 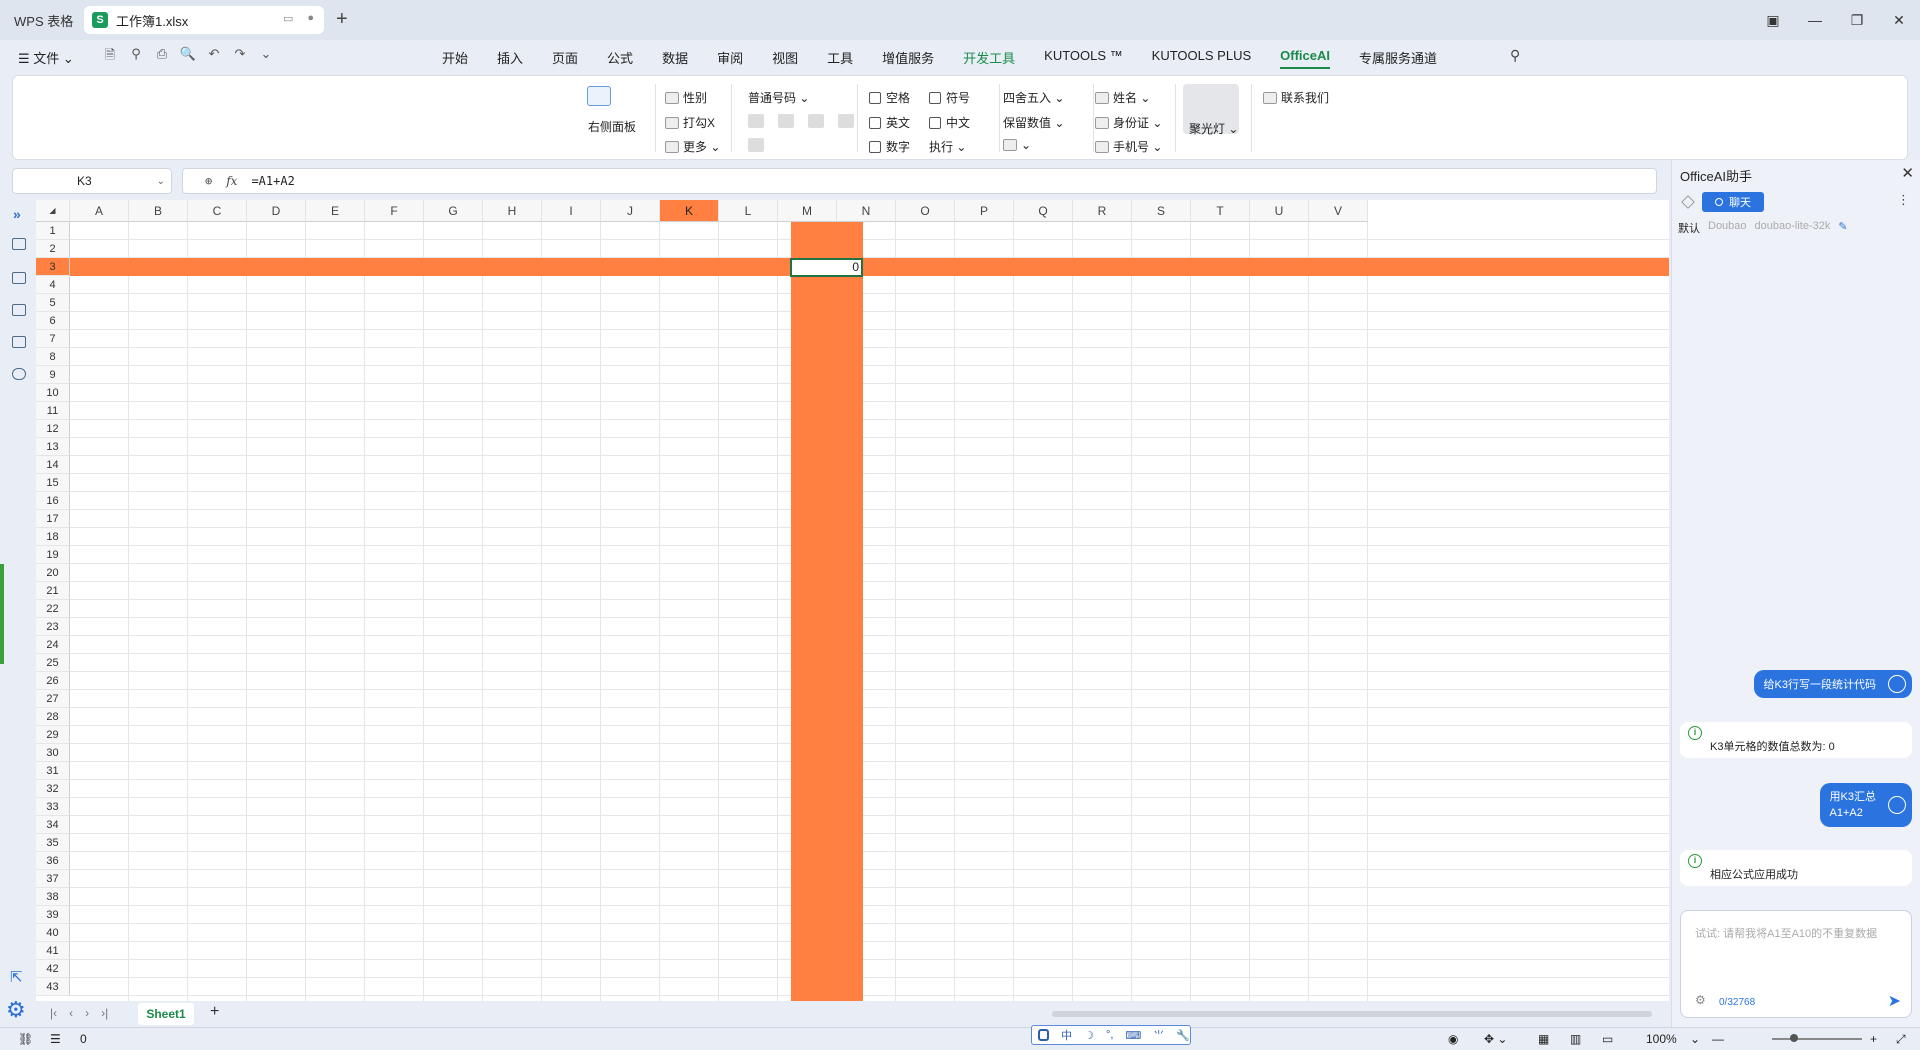 What do you see at coordinates (1213, 128) in the screenshot?
I see `spotlight-dropdown: 聚光灯 ⌄` at bounding box center [1213, 128].